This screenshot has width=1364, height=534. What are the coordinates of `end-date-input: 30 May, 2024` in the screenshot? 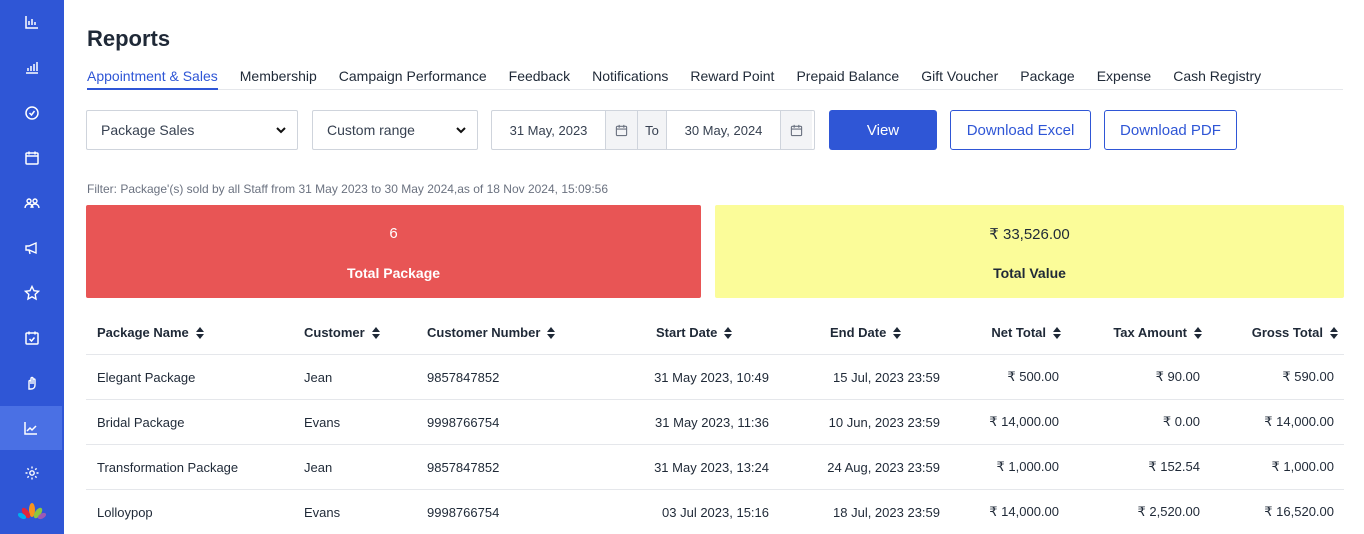 It's located at (723, 130).